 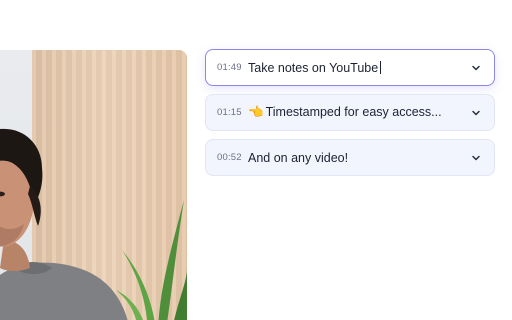 I want to click on note-item-0: 01:49 Take notes on YouTube, so click(x=350, y=67).